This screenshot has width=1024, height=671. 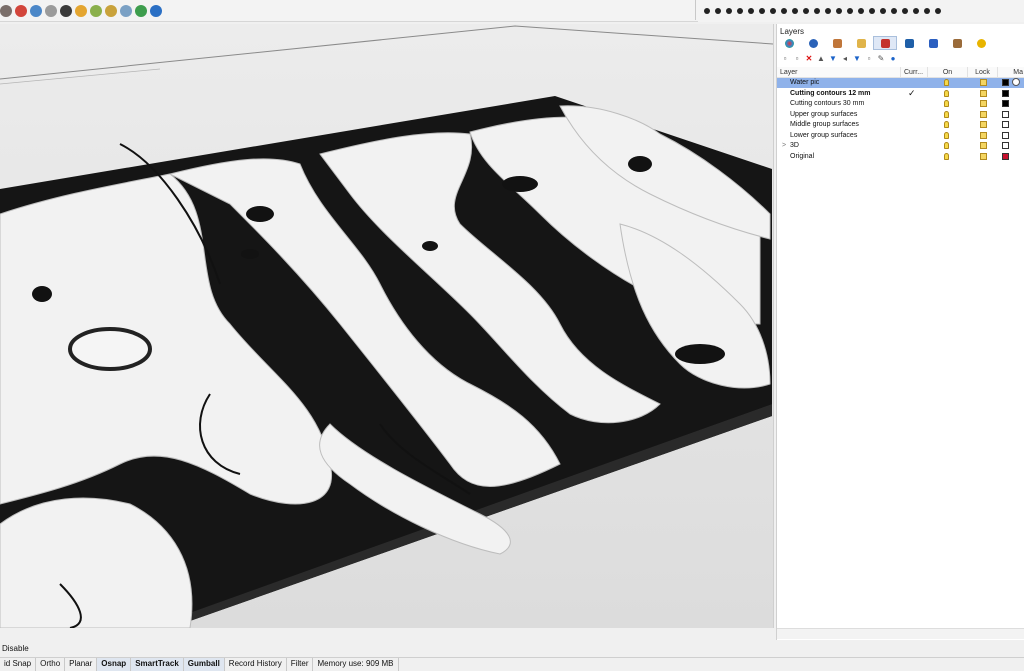 I want to click on status-filter: Filter, so click(x=300, y=664).